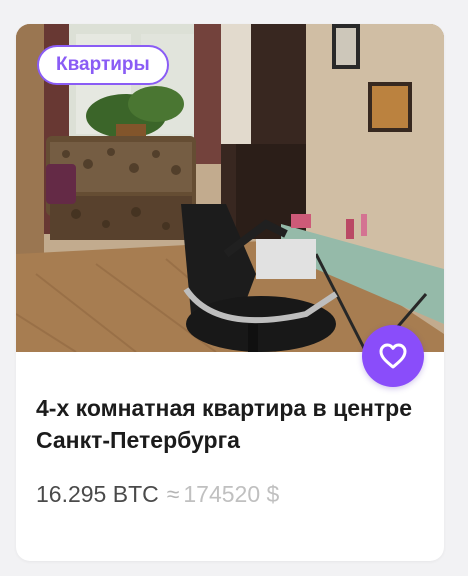  What do you see at coordinates (231, 494) in the screenshot?
I see `price-usd: 174520 $` at bounding box center [231, 494].